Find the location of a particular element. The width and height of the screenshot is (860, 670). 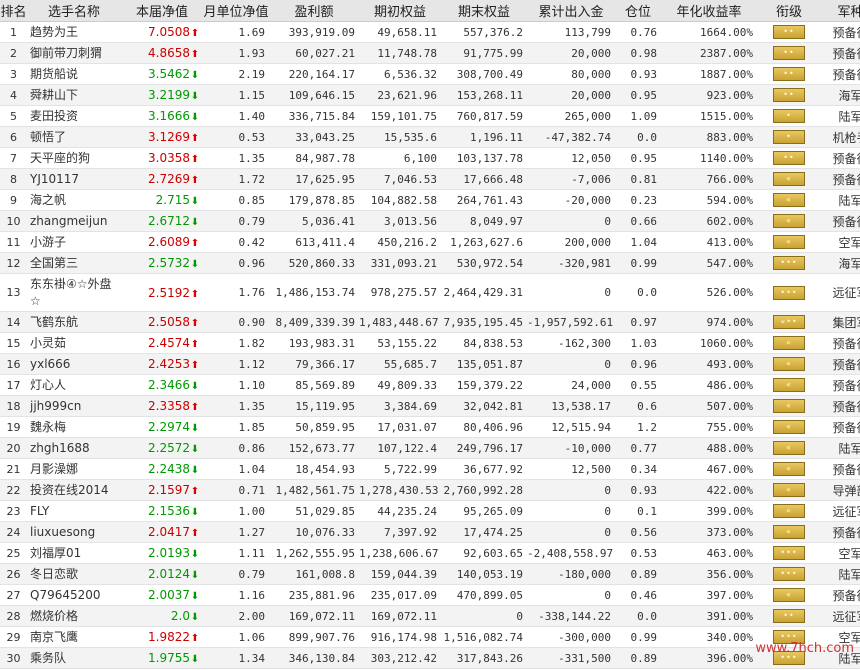

position-cell: 1.03 is located at coordinates (638, 343).